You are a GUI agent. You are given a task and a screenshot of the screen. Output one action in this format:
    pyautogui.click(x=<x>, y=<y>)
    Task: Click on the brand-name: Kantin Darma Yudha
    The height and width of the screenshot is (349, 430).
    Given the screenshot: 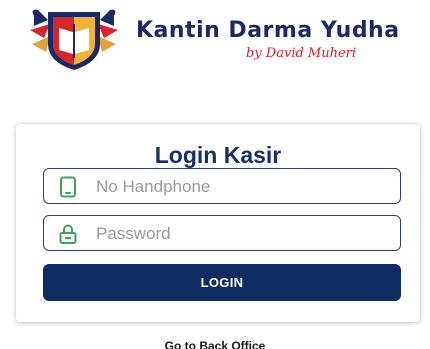 What is the action you would take?
    pyautogui.click(x=268, y=30)
    